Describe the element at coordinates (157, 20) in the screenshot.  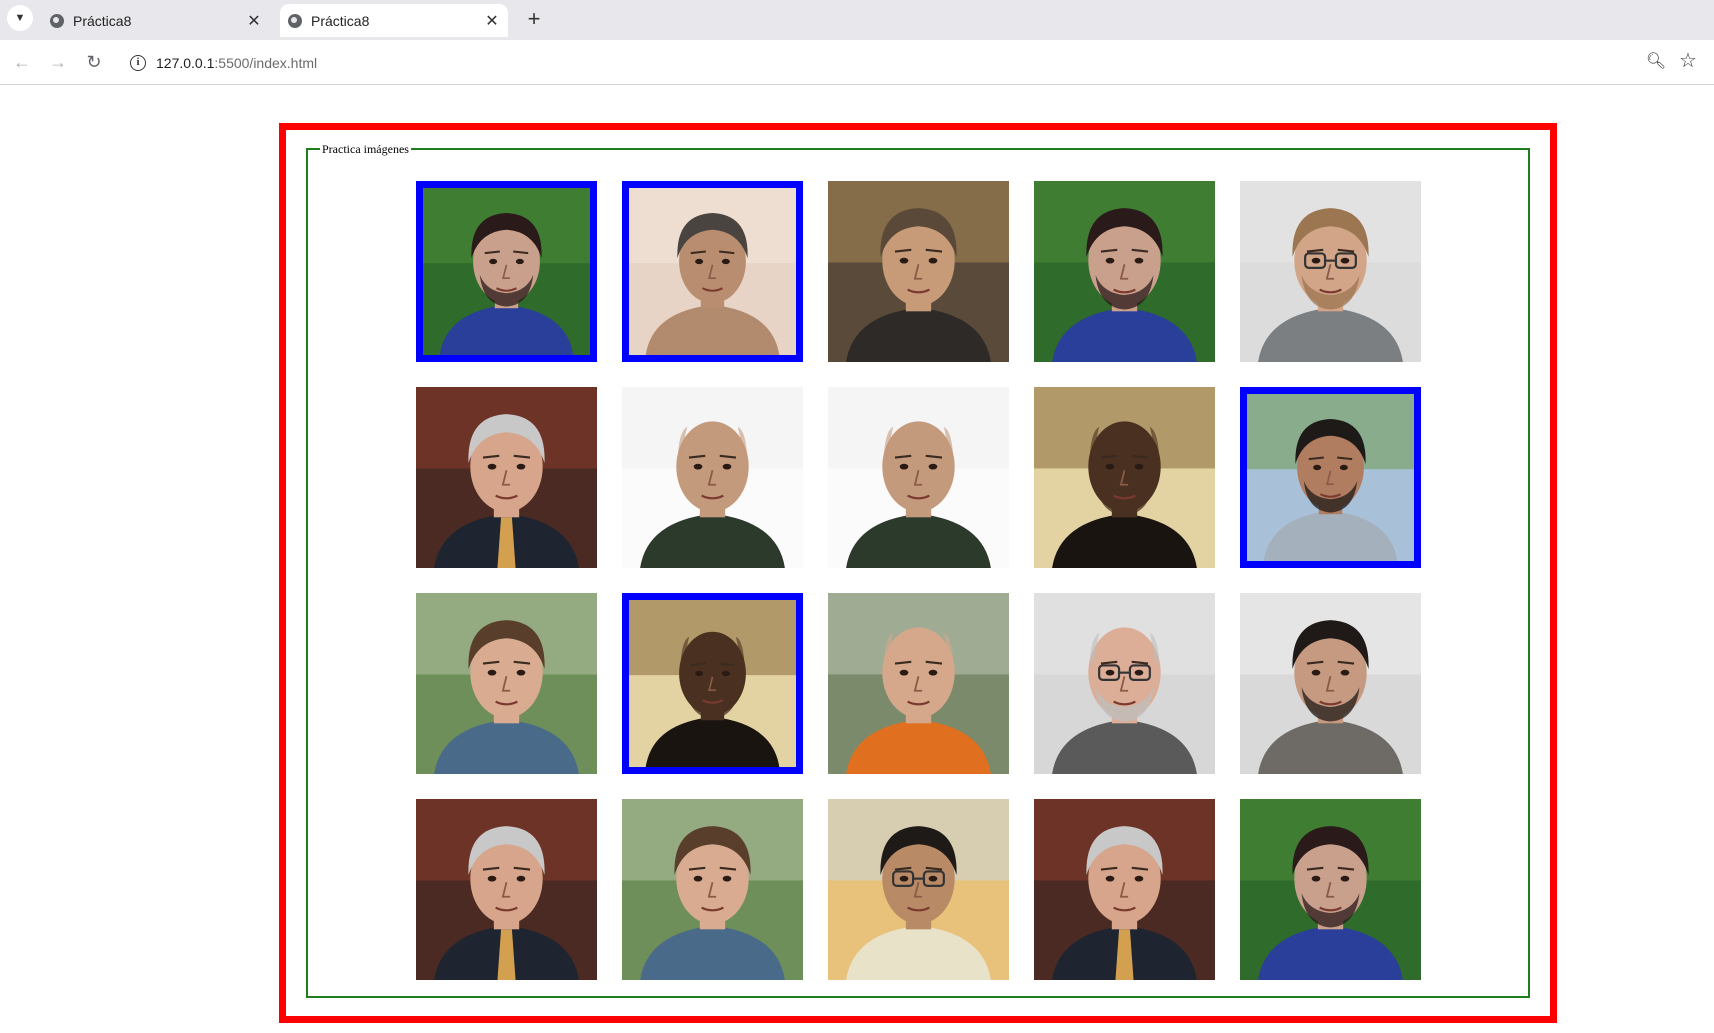
I see `tab-practica8-1: Práctica8 ✕` at that location.